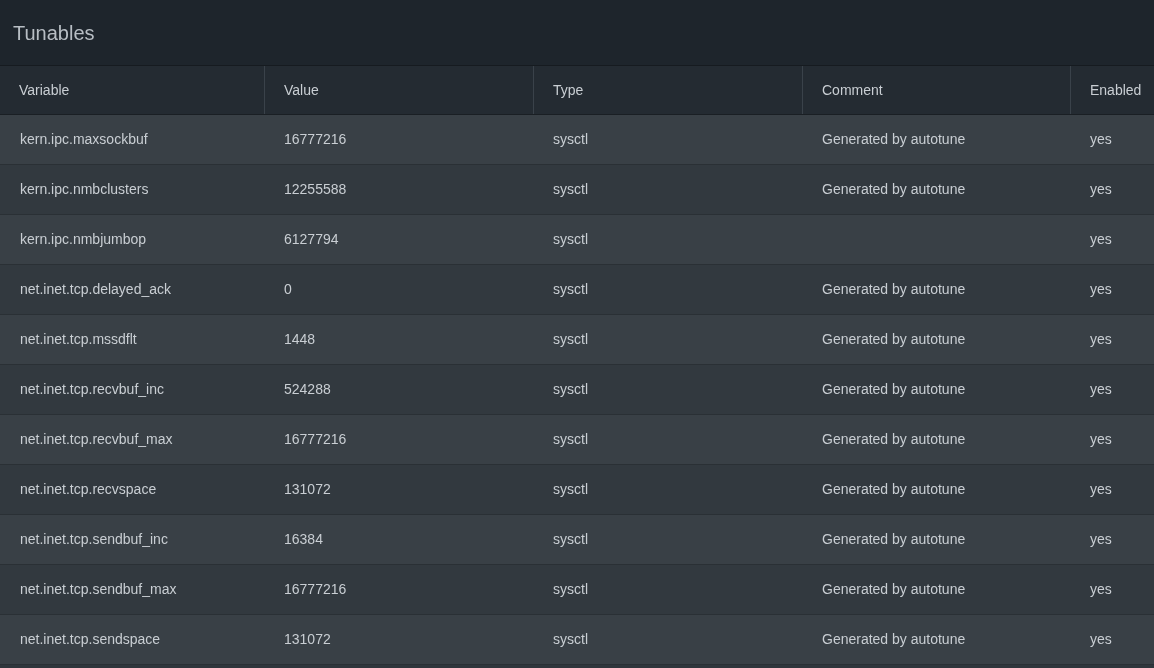 This screenshot has height=668, width=1154. Describe the element at coordinates (568, 90) in the screenshot. I see `column-header: Type` at that location.